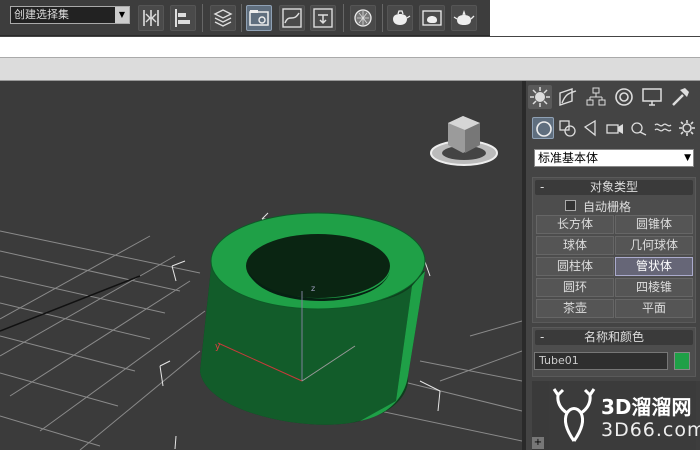 The width and height of the screenshot is (700, 450). What do you see at coordinates (595, 18) in the screenshot?
I see `toolbar-empty-area` at bounding box center [595, 18].